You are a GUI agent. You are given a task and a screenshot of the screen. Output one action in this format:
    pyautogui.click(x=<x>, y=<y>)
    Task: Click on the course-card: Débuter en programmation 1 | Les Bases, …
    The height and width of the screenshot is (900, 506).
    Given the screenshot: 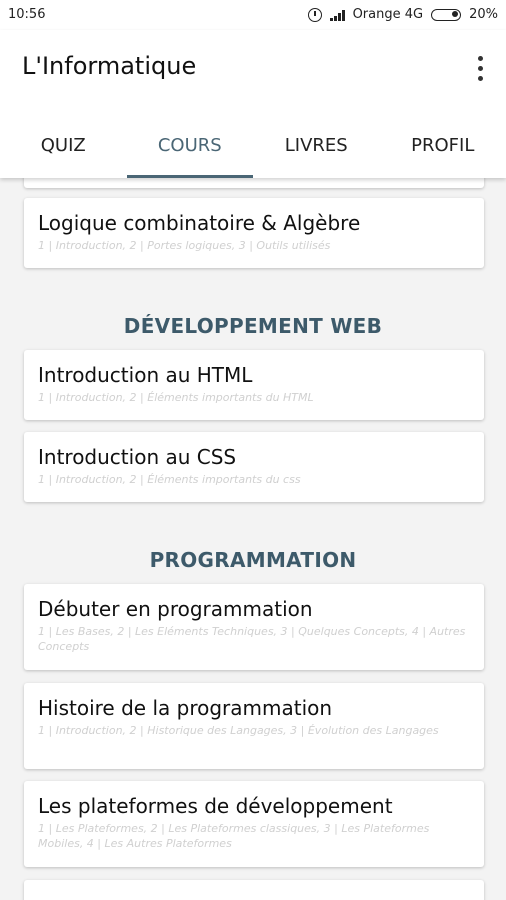 What is the action you would take?
    pyautogui.click(x=254, y=627)
    